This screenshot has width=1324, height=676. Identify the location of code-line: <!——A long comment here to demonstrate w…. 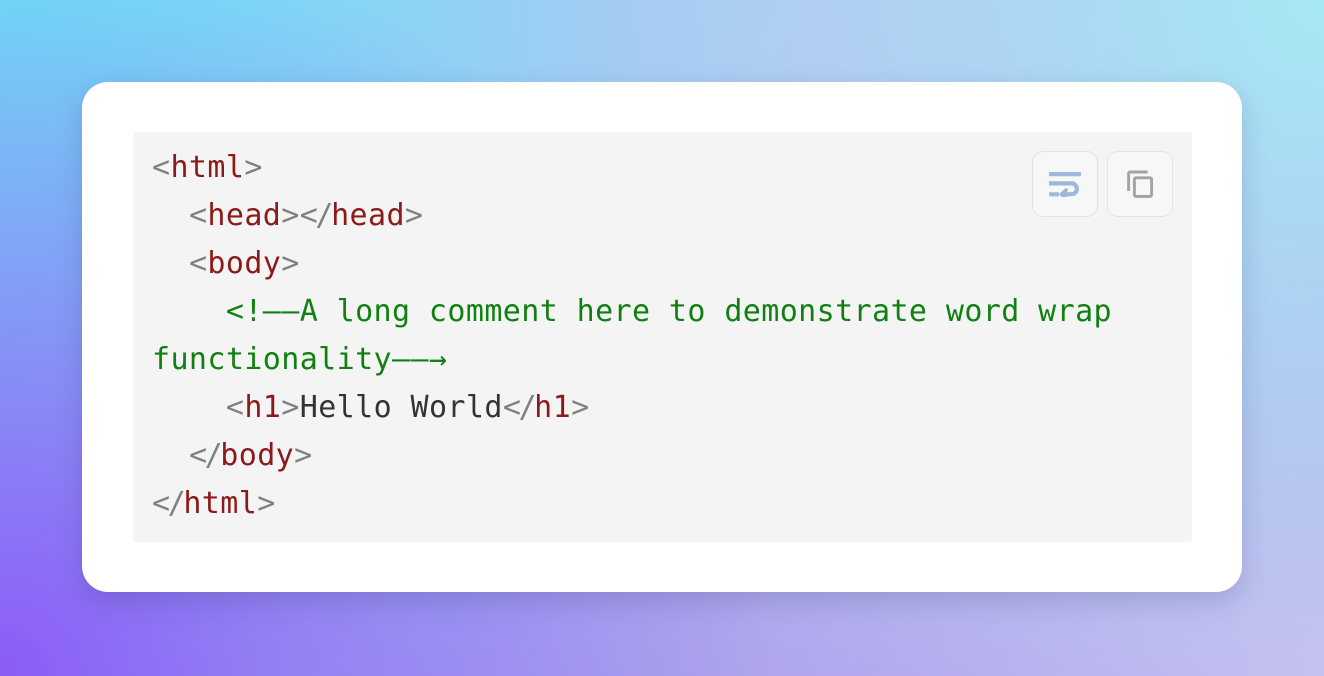
(663, 336).